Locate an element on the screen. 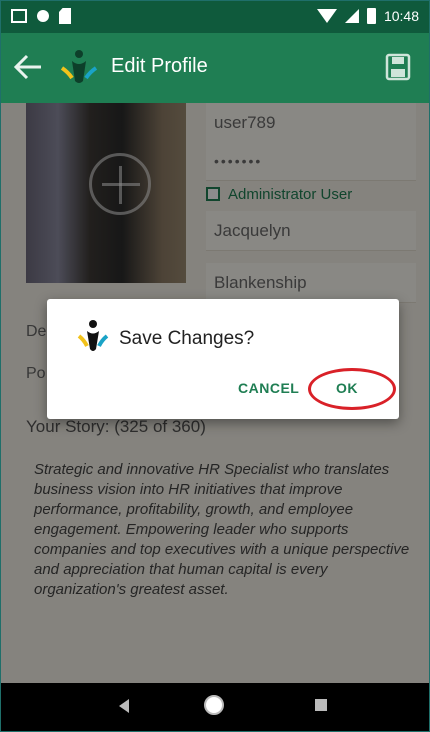 The width and height of the screenshot is (430, 732). circle-icon is located at coordinates (43, 16).